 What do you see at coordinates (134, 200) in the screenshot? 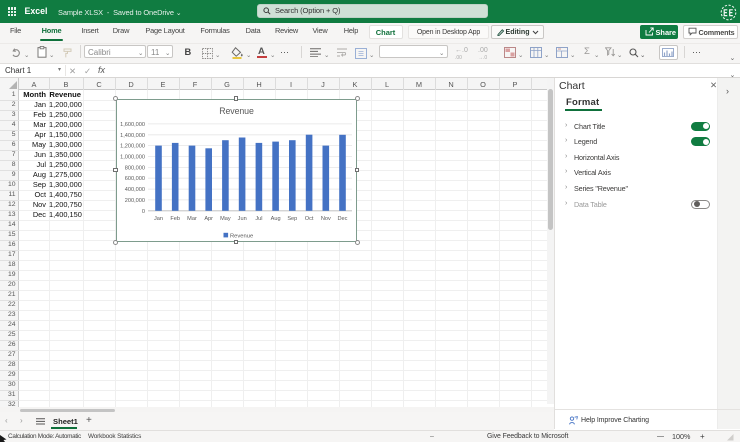
I see `svg-text: 200,000` at bounding box center [134, 200].